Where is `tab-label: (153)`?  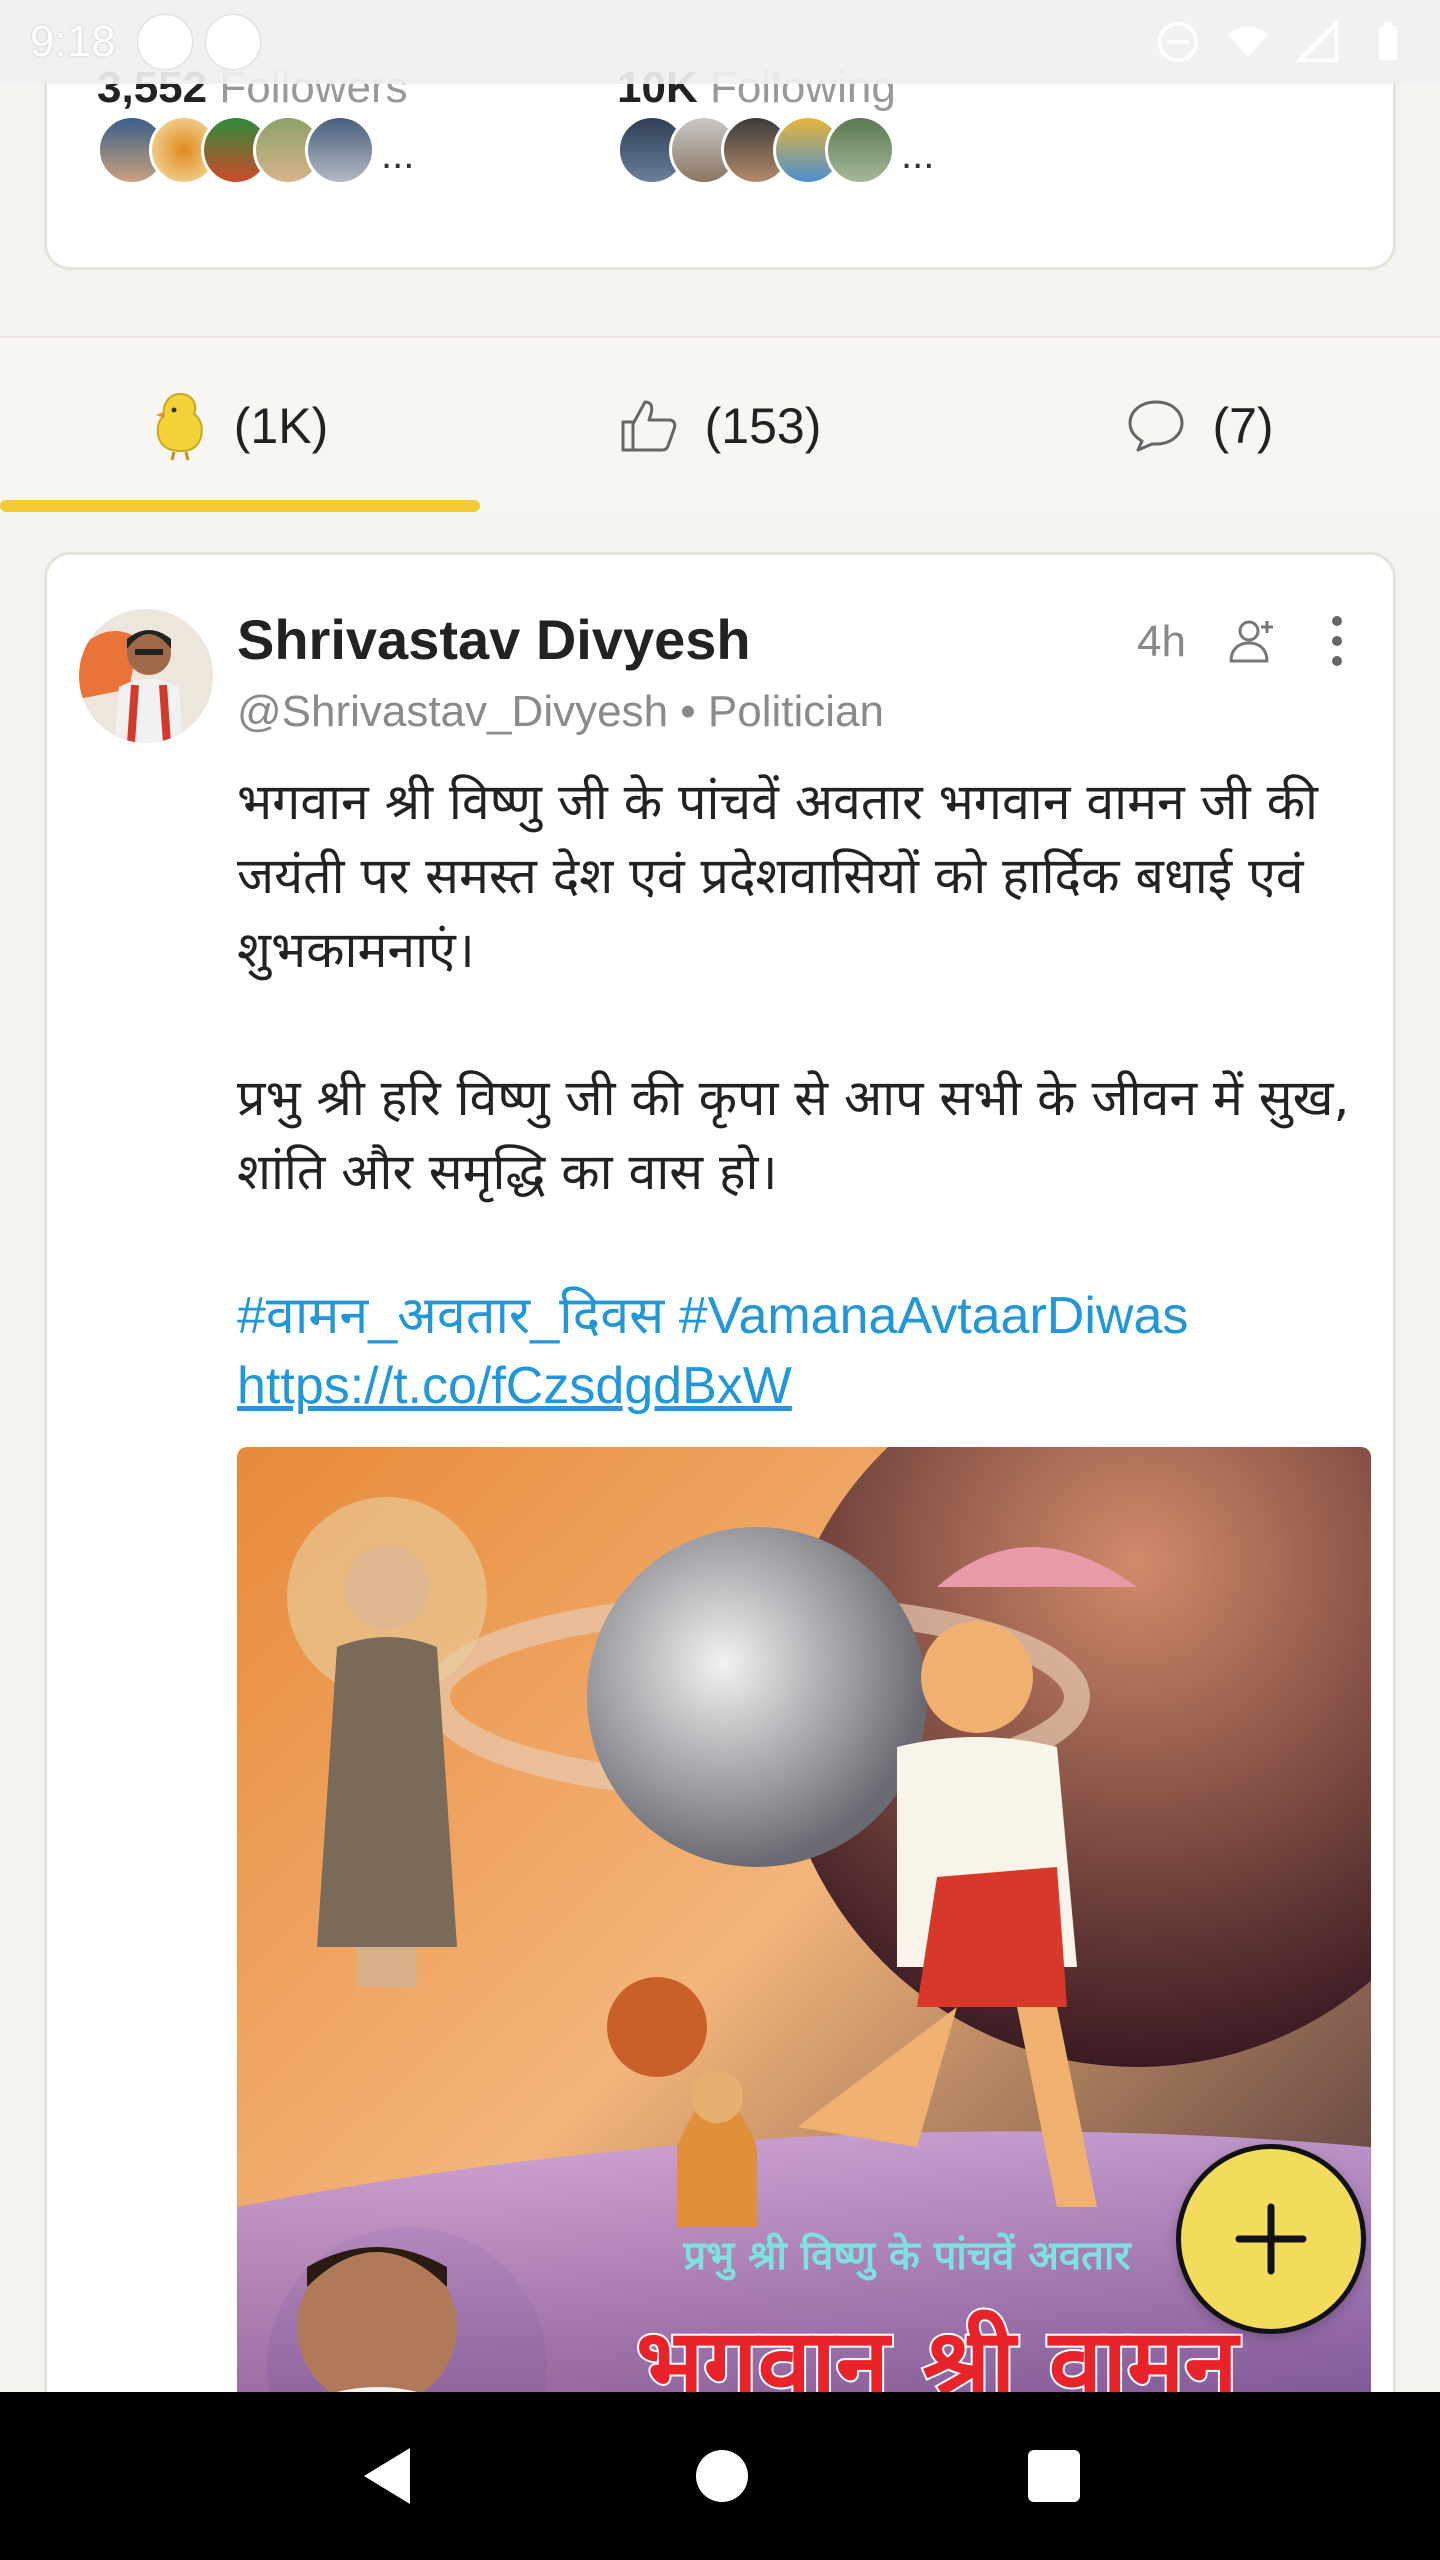 tab-label: (153) is located at coordinates (763, 426).